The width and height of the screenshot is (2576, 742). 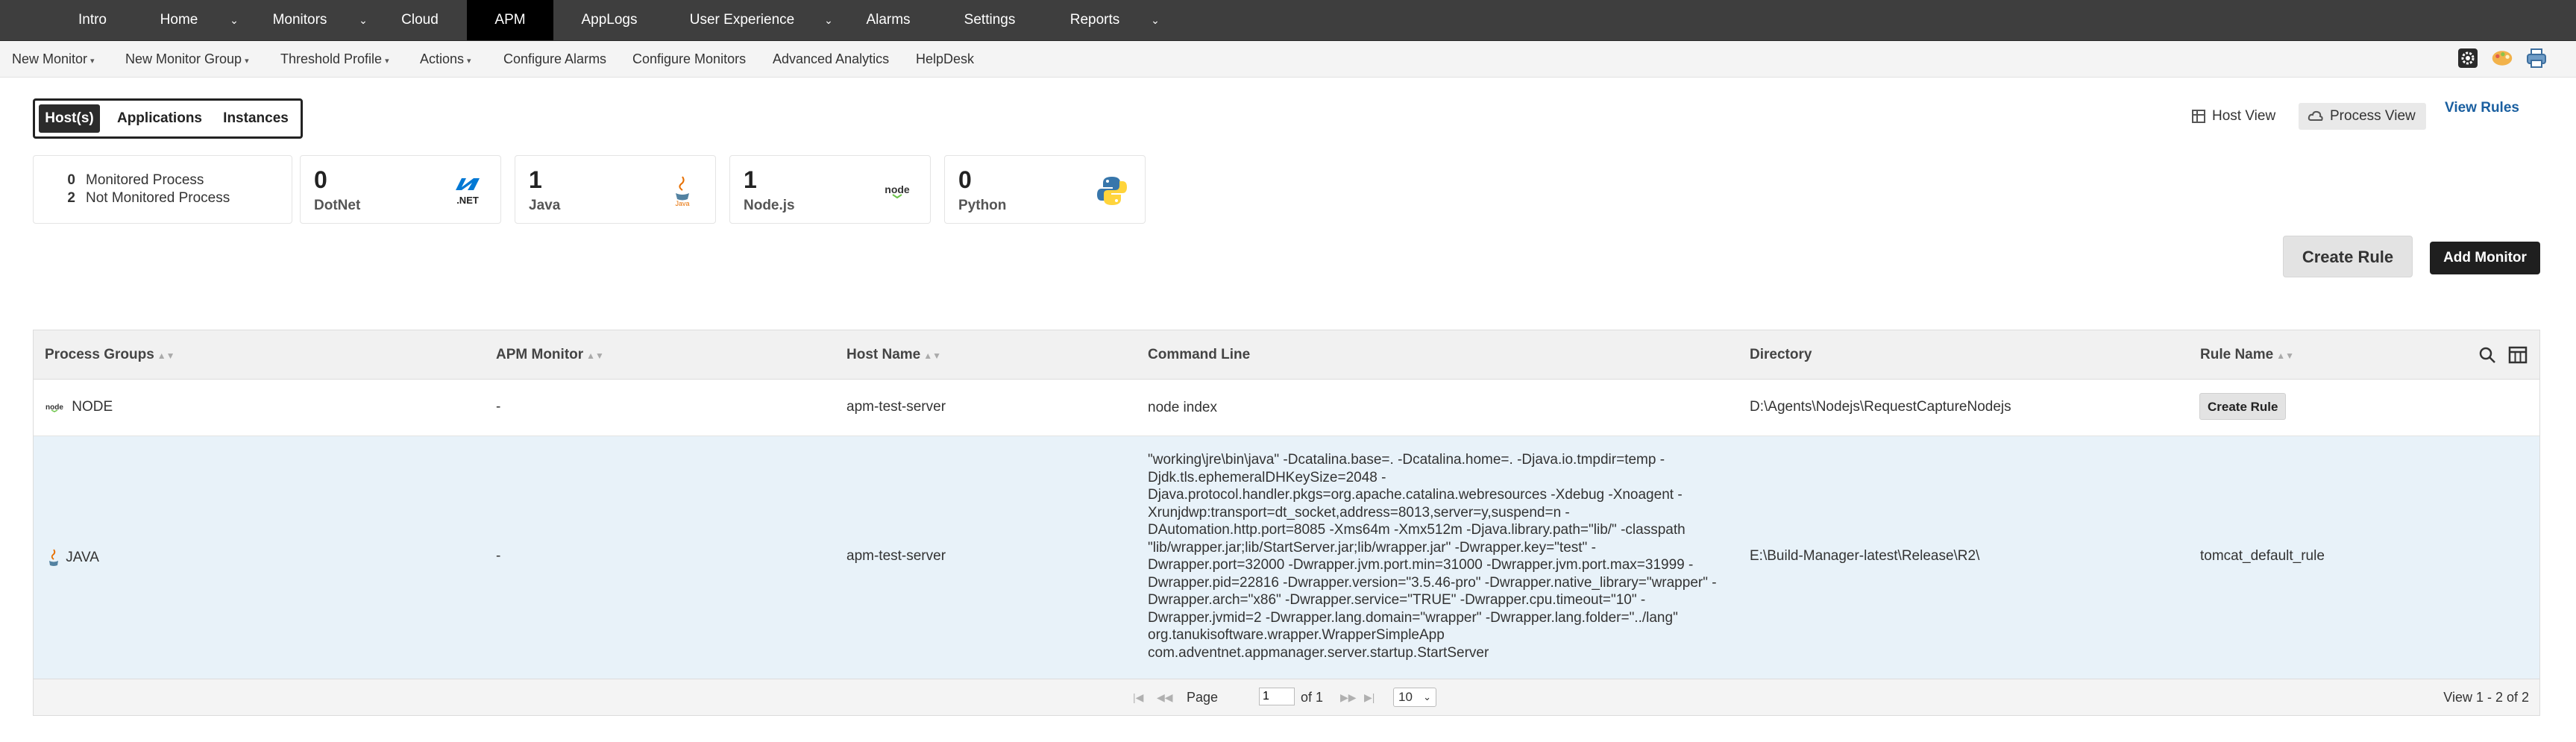 I want to click on java-label: Java, so click(x=545, y=206).